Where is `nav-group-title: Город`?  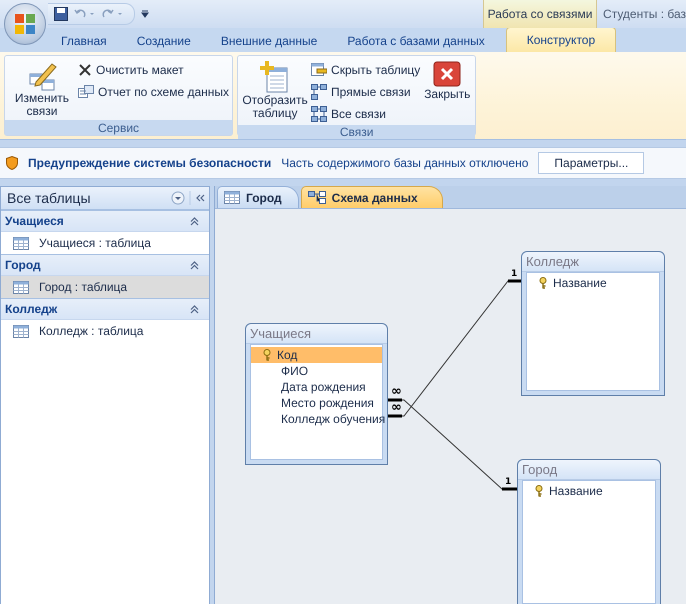
nav-group-title: Город is located at coordinates (23, 265).